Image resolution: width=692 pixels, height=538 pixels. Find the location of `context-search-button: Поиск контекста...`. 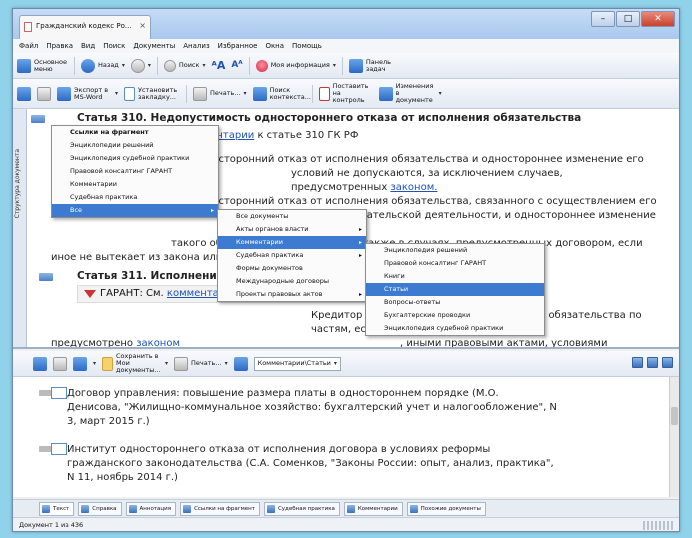

context-search-button: Поиск контекста... is located at coordinates (281, 93).